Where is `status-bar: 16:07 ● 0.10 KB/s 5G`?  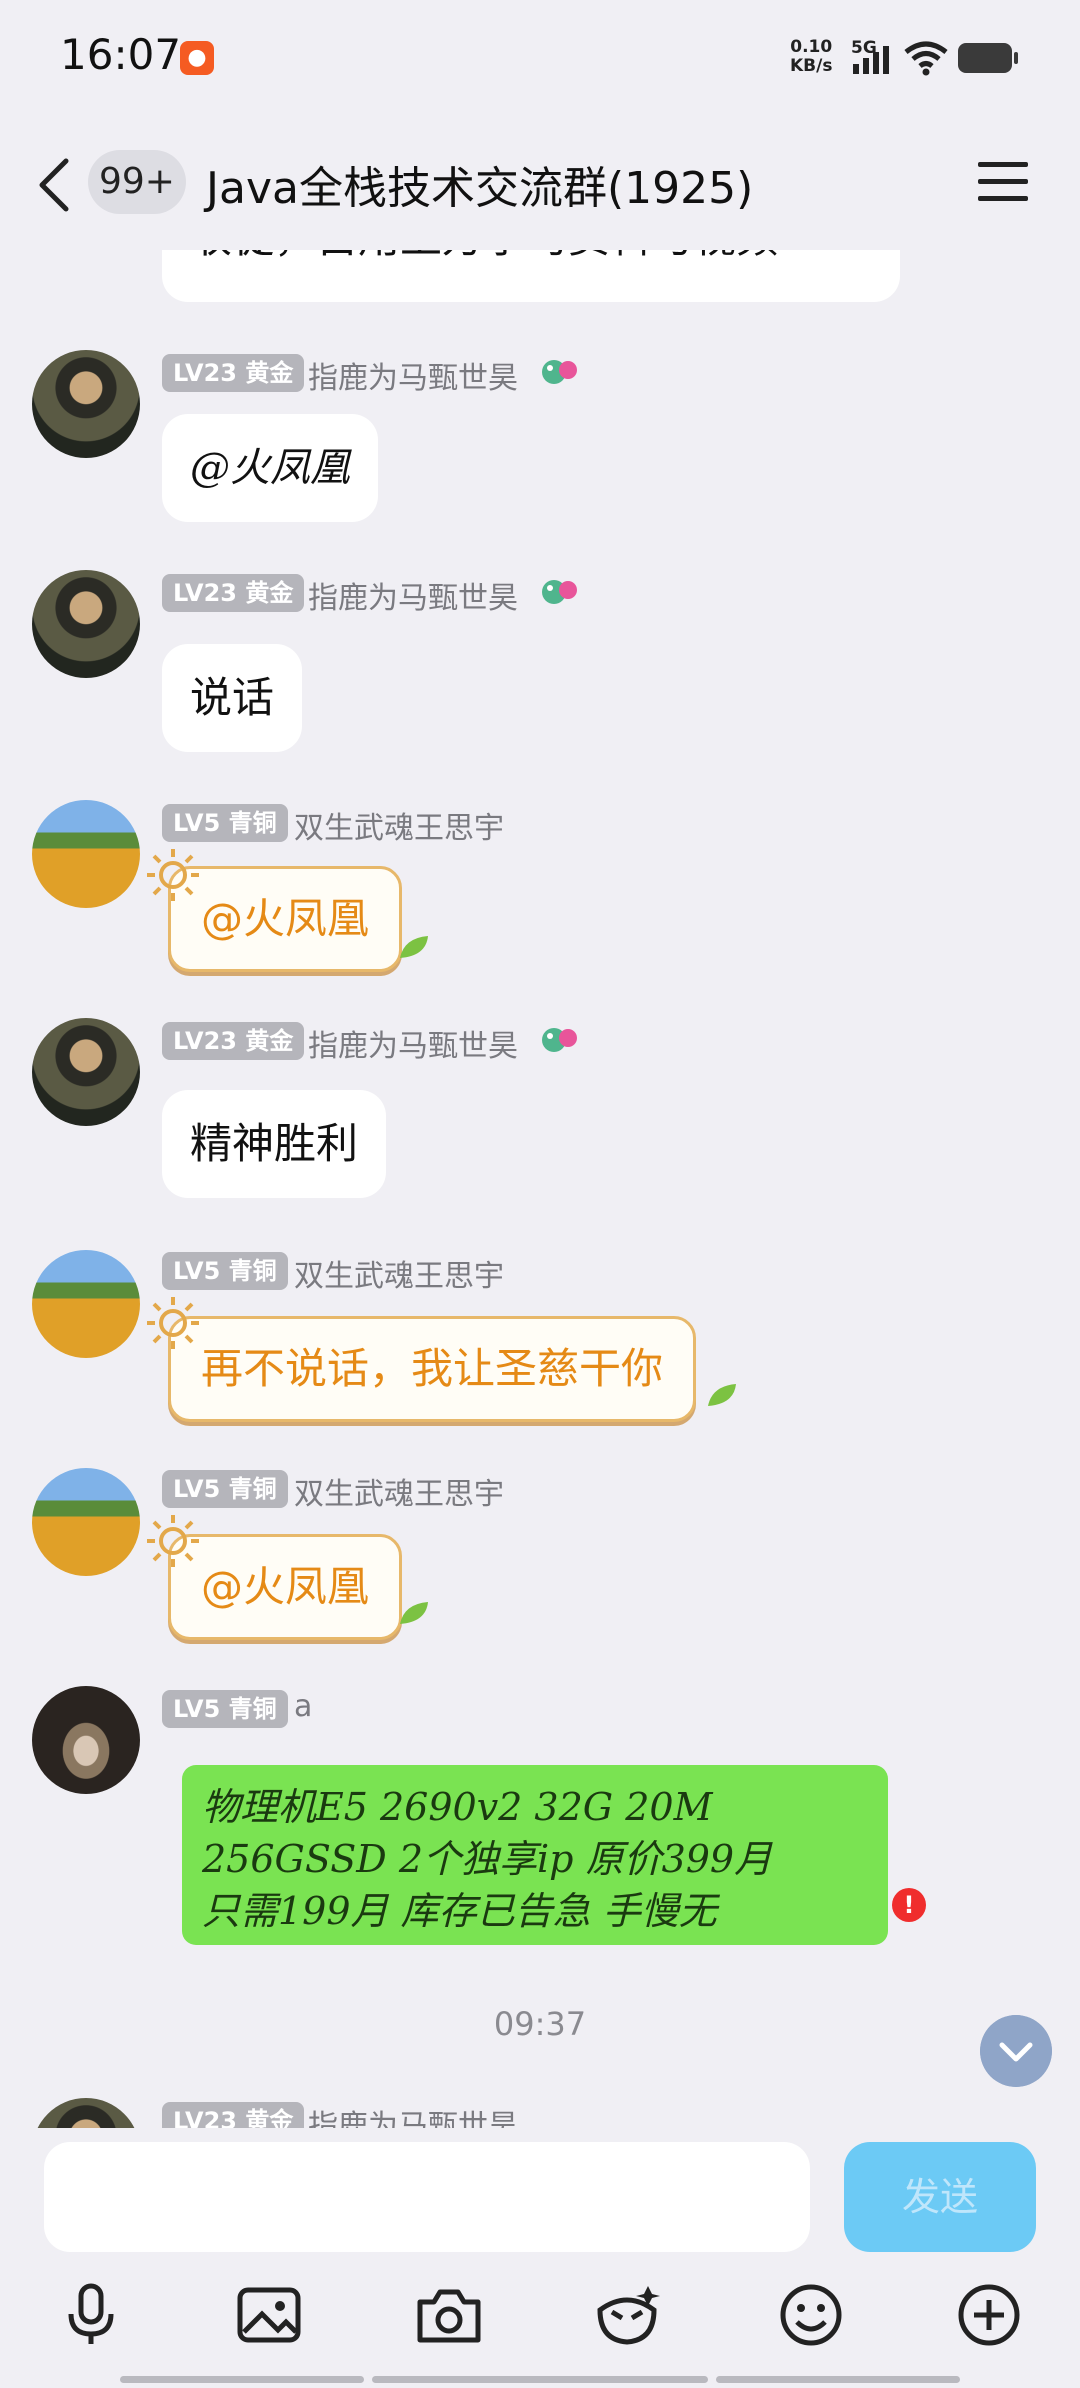
status-bar: 16:07 ● 0.10 KB/s 5G is located at coordinates (540, 60).